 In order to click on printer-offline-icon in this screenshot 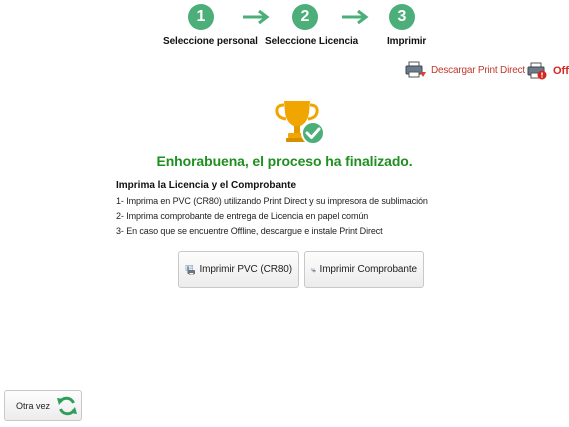, I will do `click(537, 71)`.